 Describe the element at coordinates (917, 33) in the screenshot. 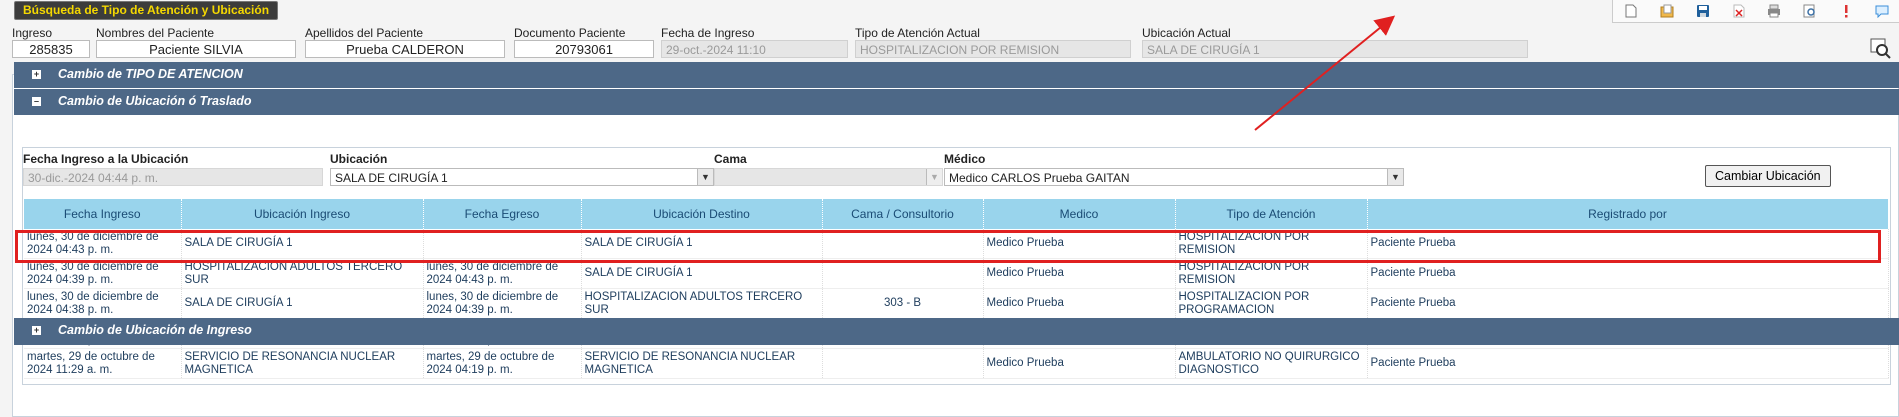

I see `tipo-atencion-label: Tipo de Atención Actual` at that location.